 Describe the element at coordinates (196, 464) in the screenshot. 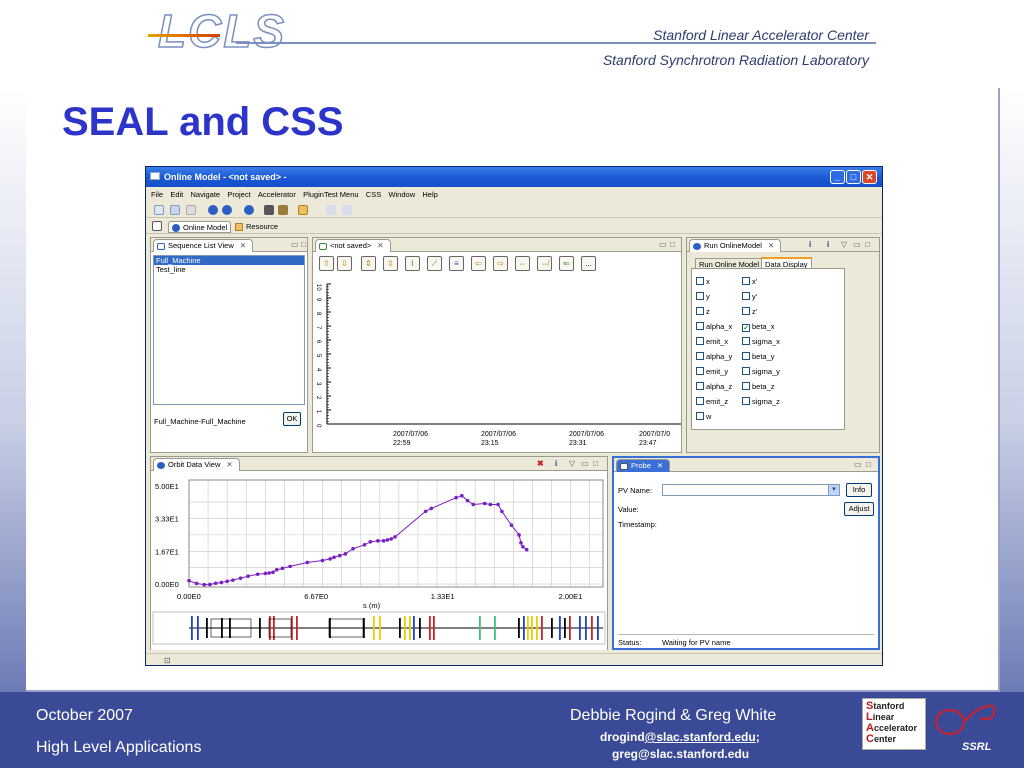

I see `tab-orbit-data-view: Orbit Data View ✕` at that location.